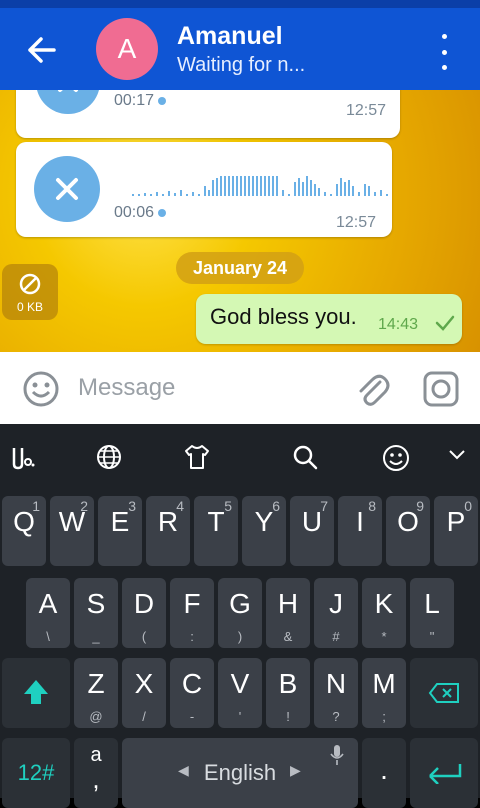  I want to click on key-a: A \, so click(48, 613).